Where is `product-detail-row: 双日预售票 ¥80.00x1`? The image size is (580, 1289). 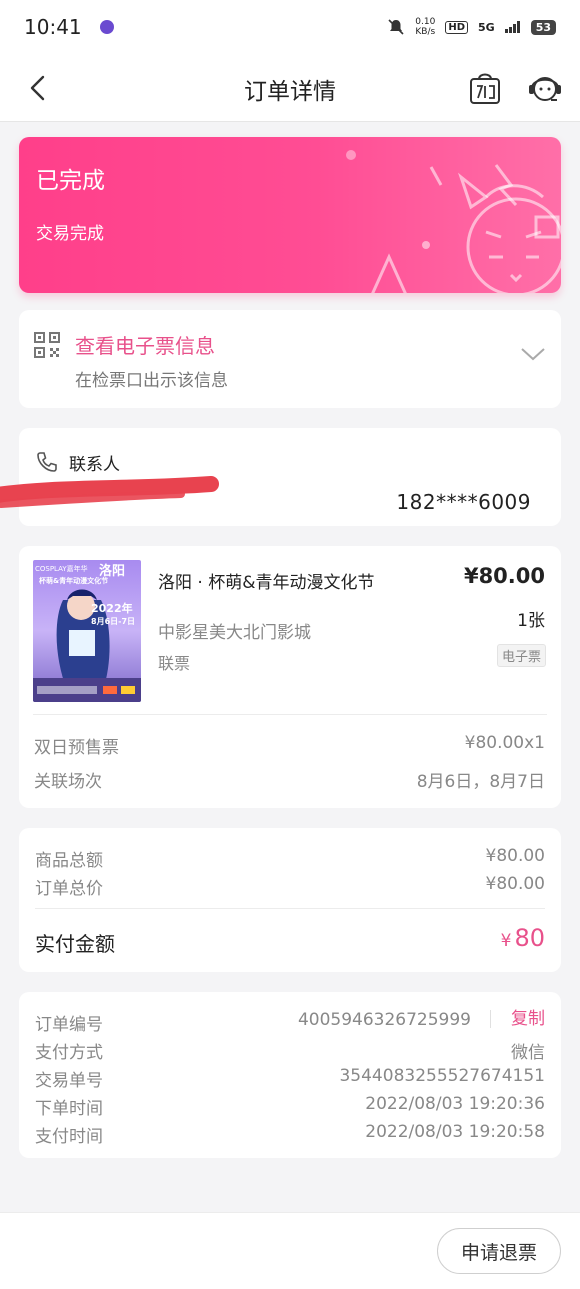 product-detail-row: 双日预售票 ¥80.00x1 is located at coordinates (289, 745).